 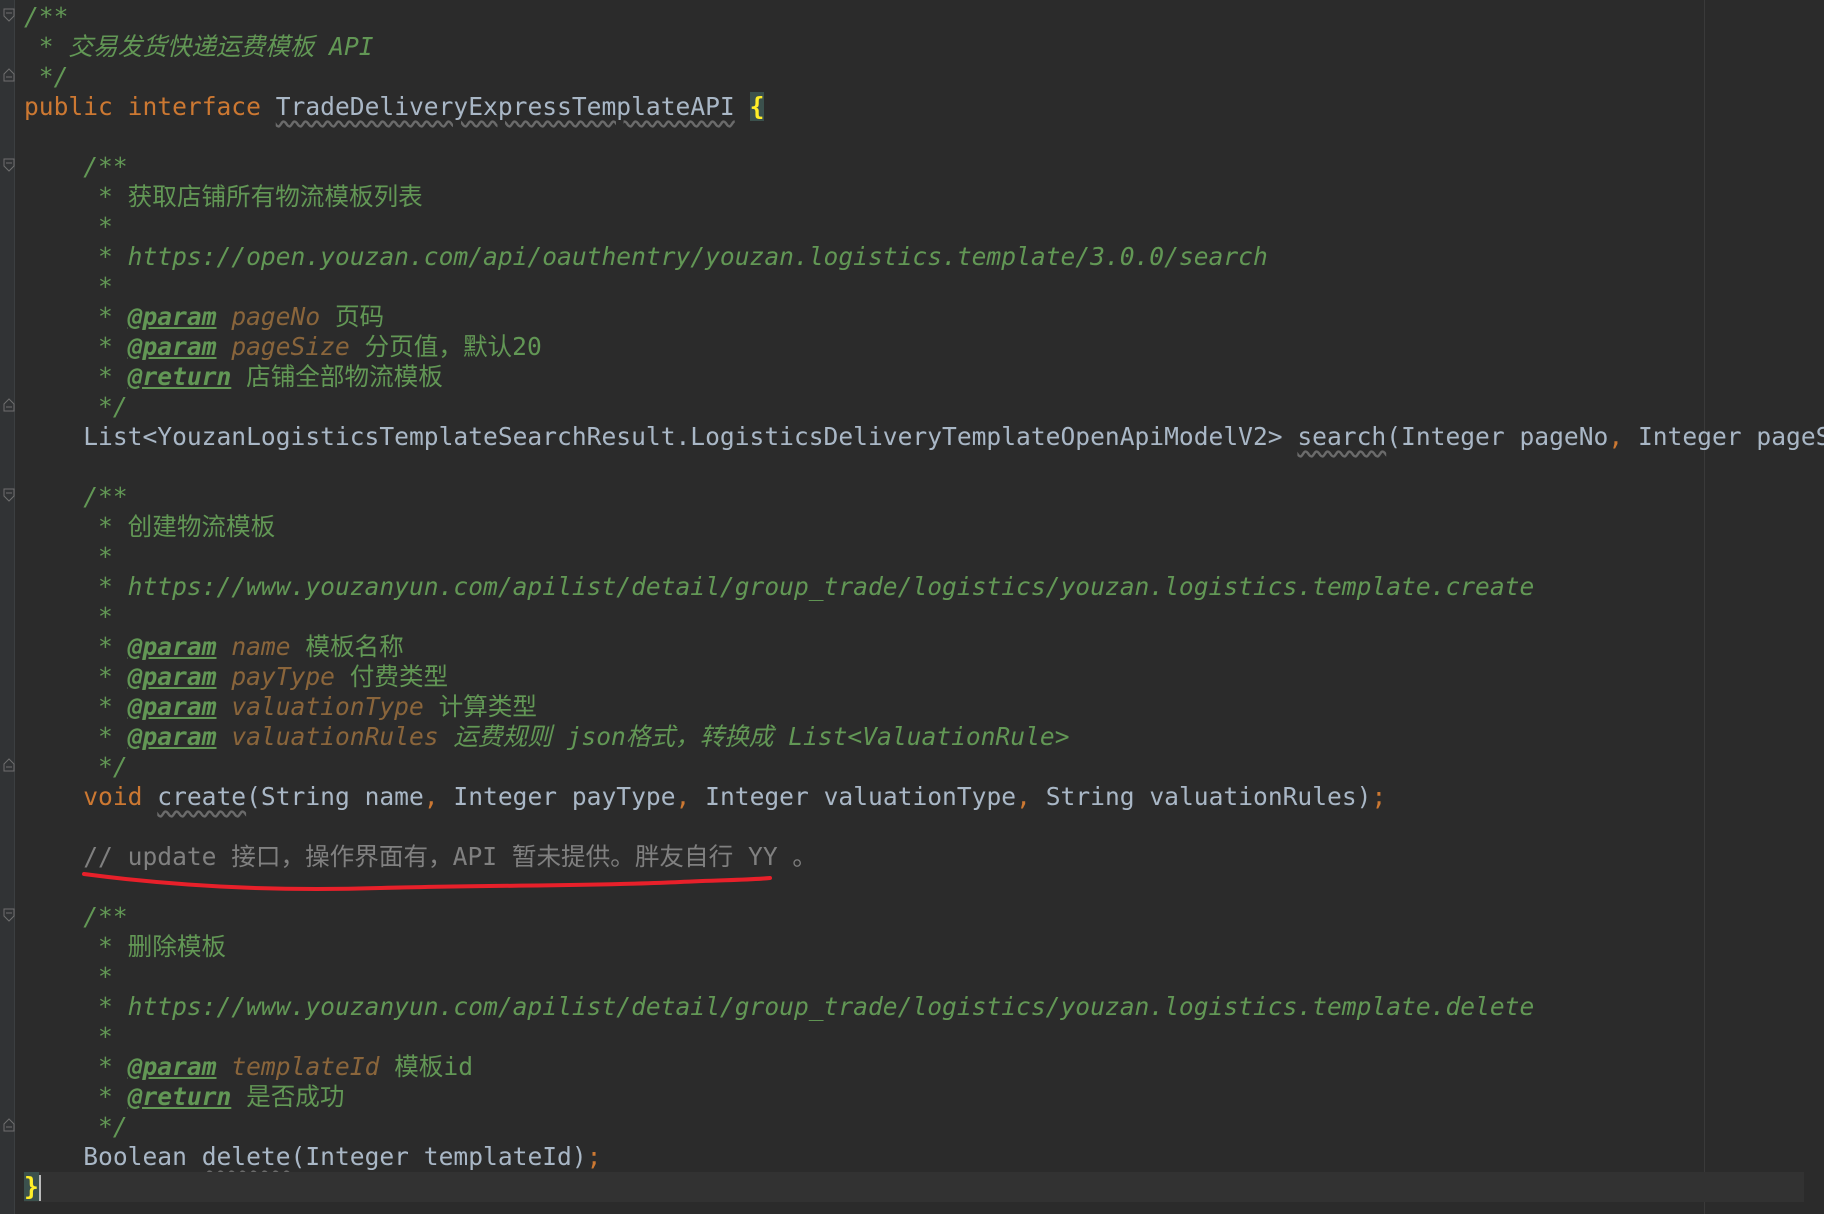 I want to click on method-args: (Integer templateId), so click(x=438, y=1156).